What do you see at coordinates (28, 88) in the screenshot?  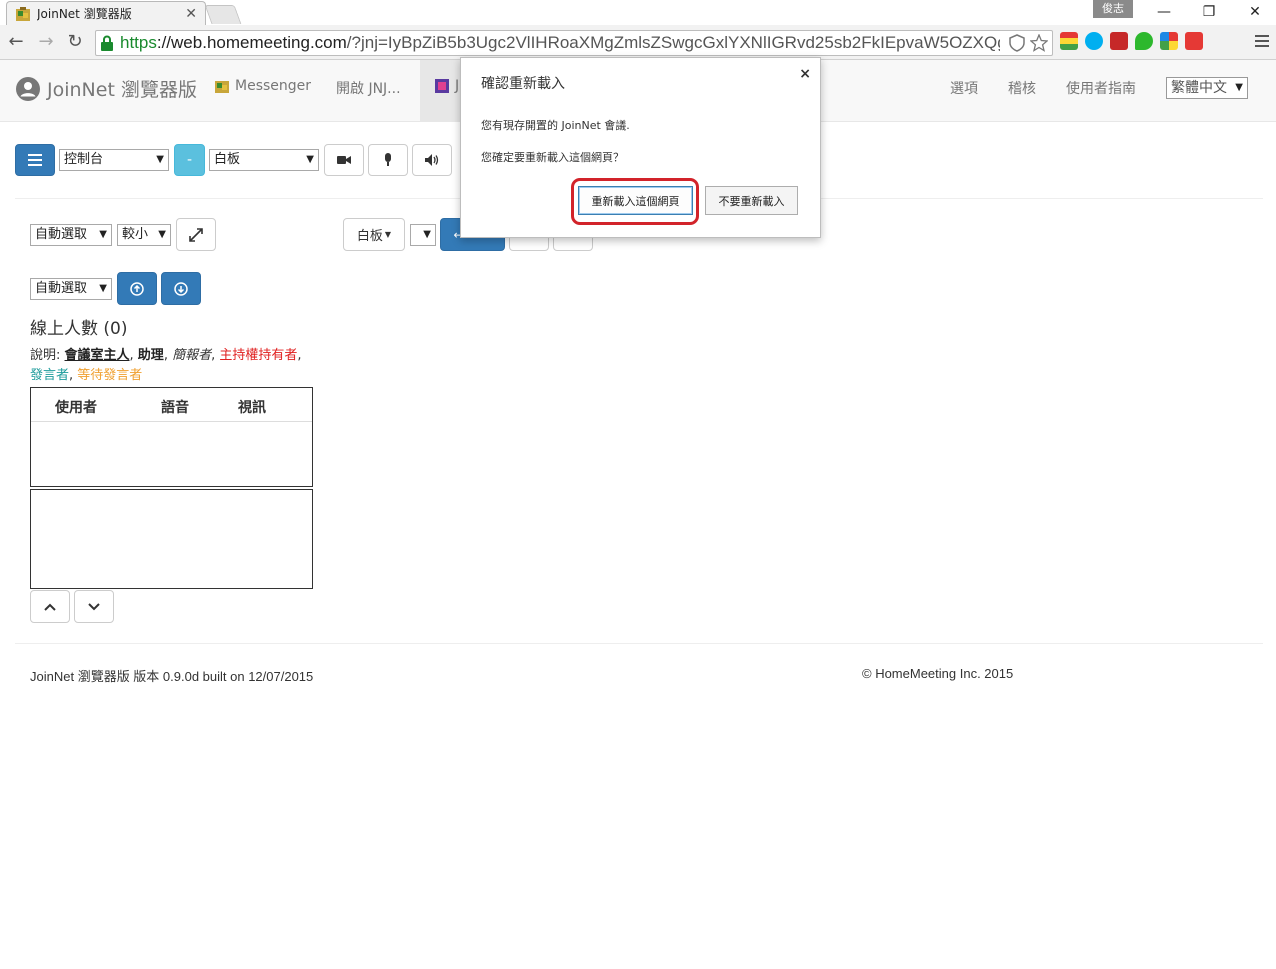 I see `user-avatar-icon` at bounding box center [28, 88].